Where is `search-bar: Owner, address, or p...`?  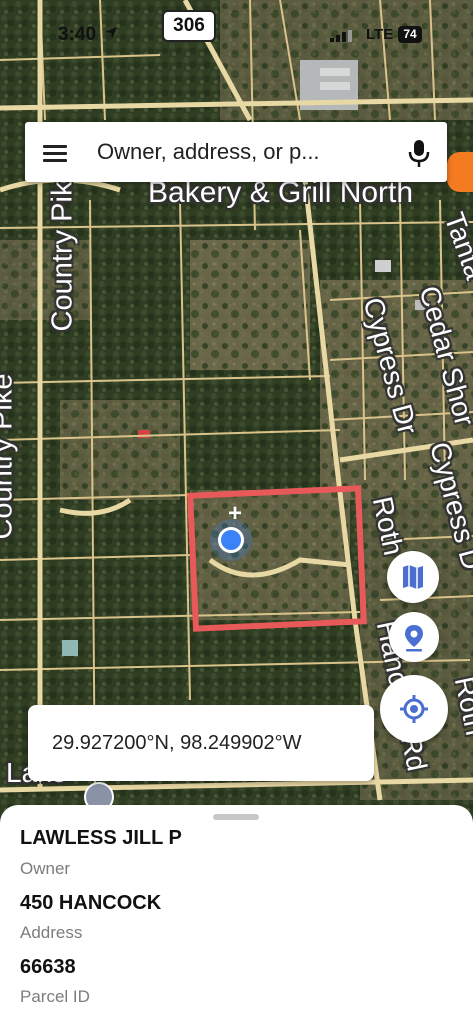
search-bar: Owner, address, or p... is located at coordinates (236, 152).